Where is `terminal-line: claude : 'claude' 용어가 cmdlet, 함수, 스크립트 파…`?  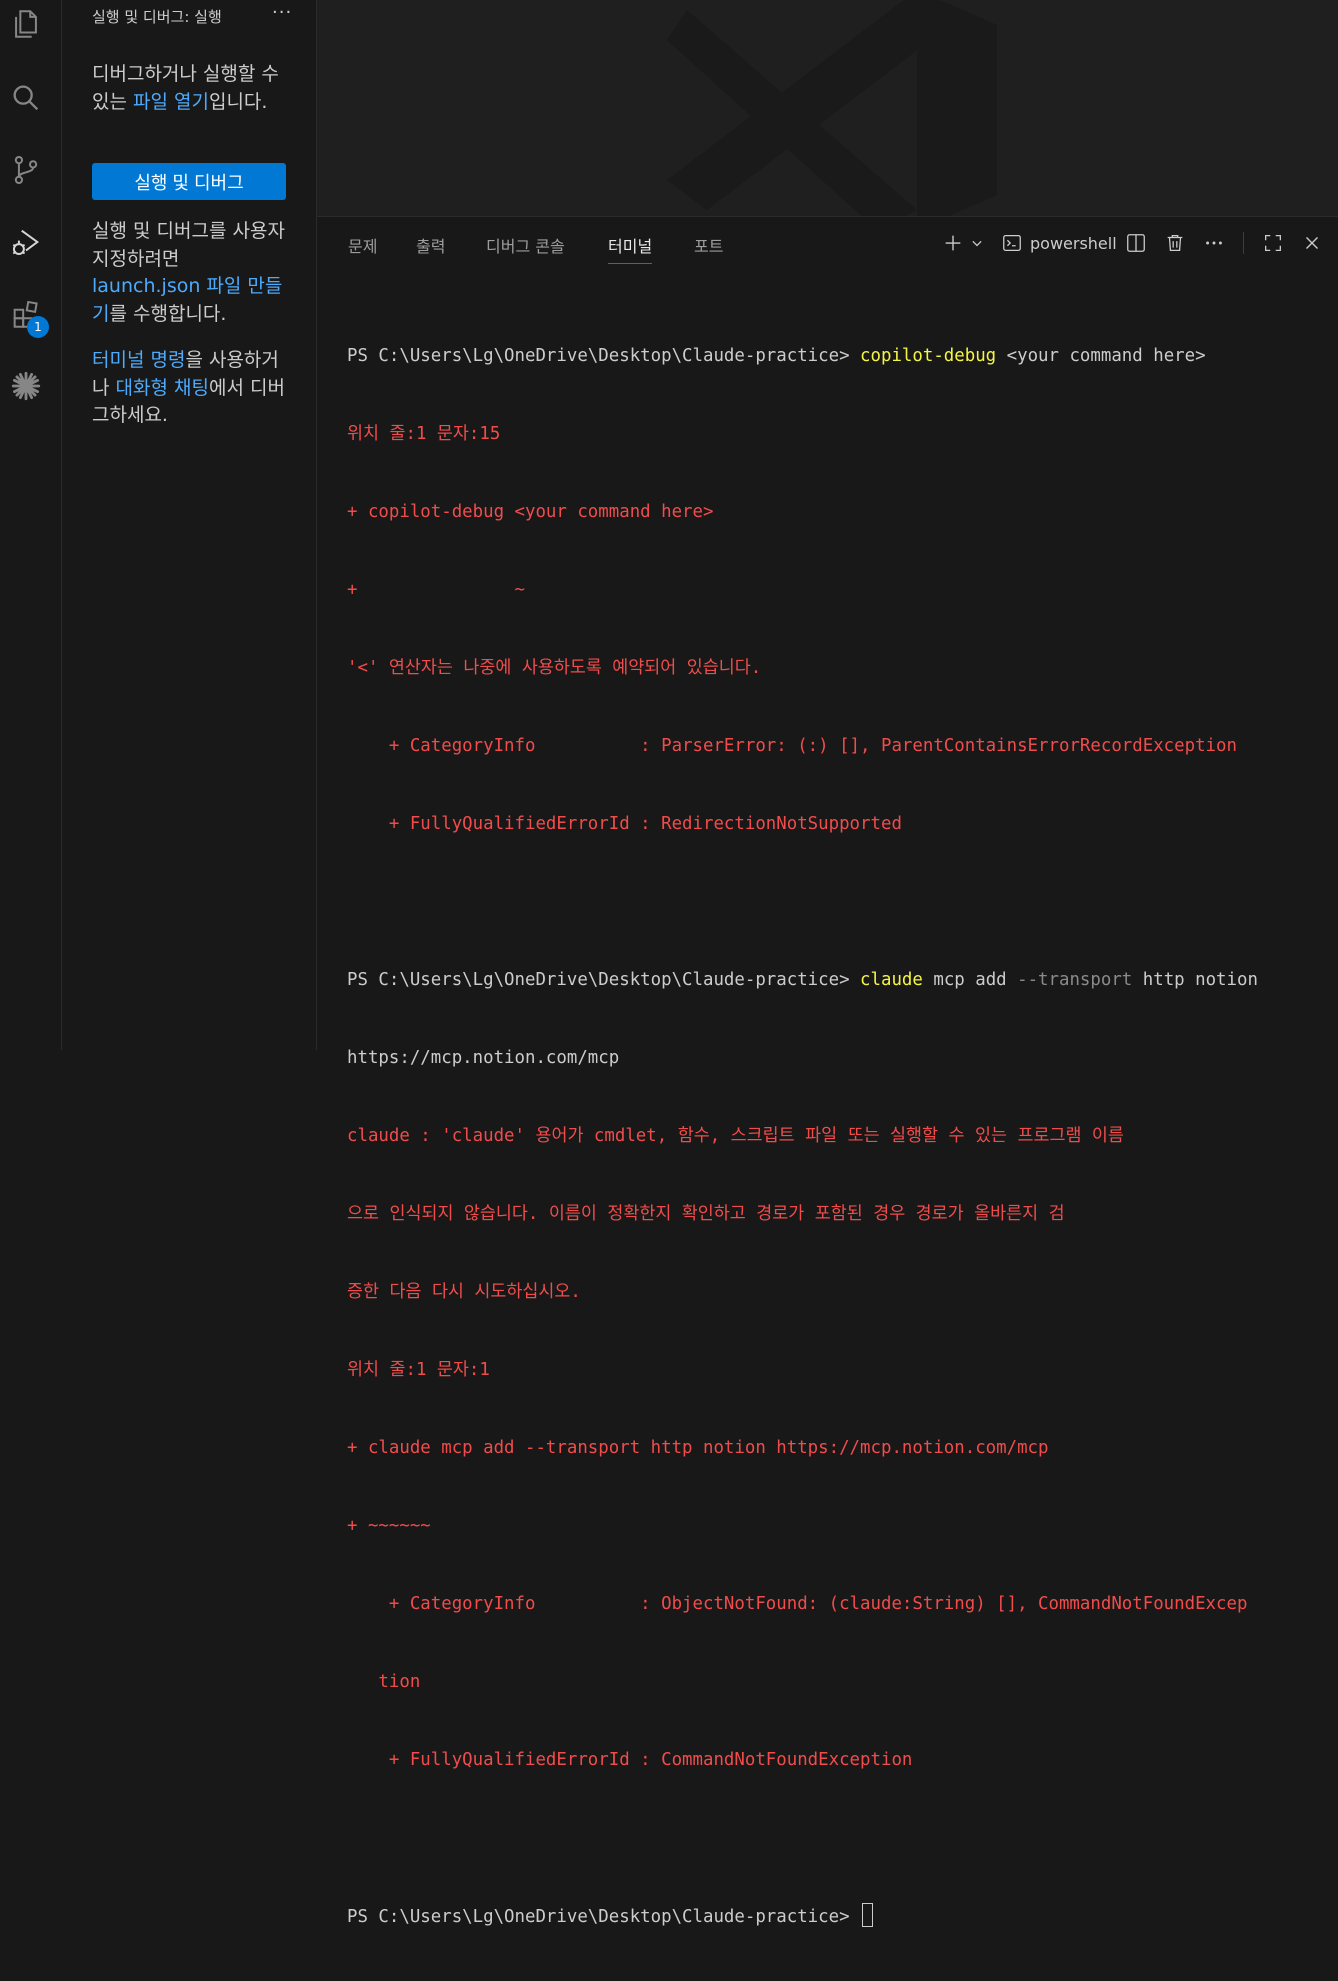 terminal-line: claude : 'claude' 용어가 cmdlet, 함수, 스크립트 파… is located at coordinates (735, 1136).